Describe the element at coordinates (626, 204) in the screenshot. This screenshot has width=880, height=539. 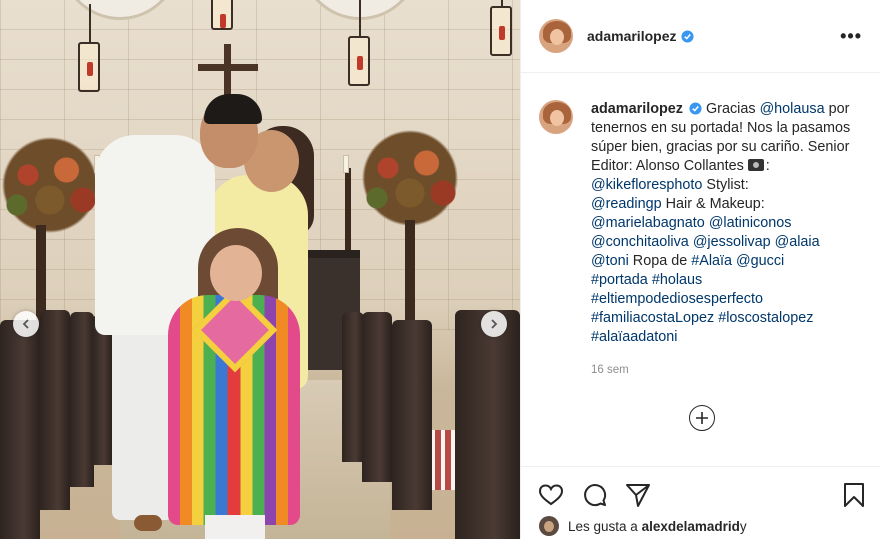
I see `mention-link: @readingp` at that location.